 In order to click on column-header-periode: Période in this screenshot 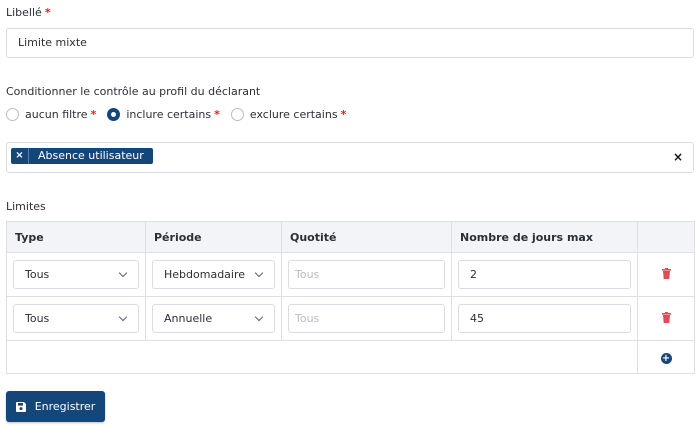, I will do `click(213, 237)`.